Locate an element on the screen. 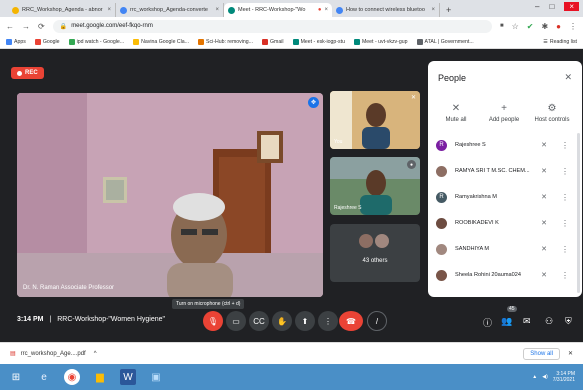  more-options-icon: ● is located at coordinates (411, 164).